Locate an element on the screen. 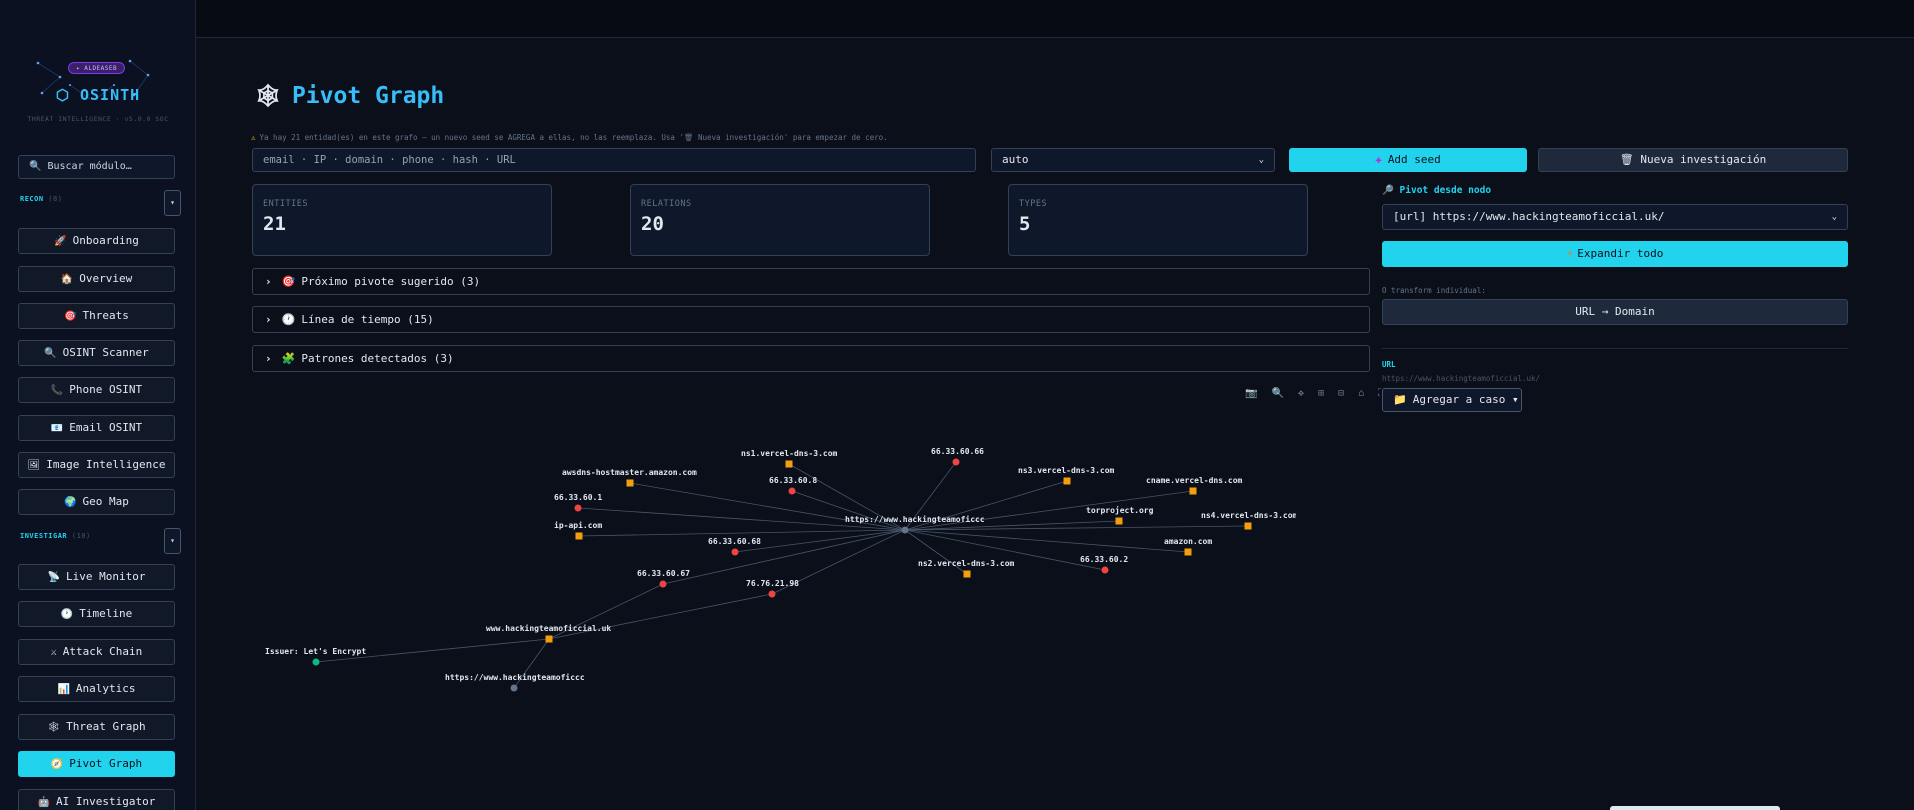 This screenshot has height=810, width=1914. sidebar-item-label: Email OSINT is located at coordinates (106, 427).